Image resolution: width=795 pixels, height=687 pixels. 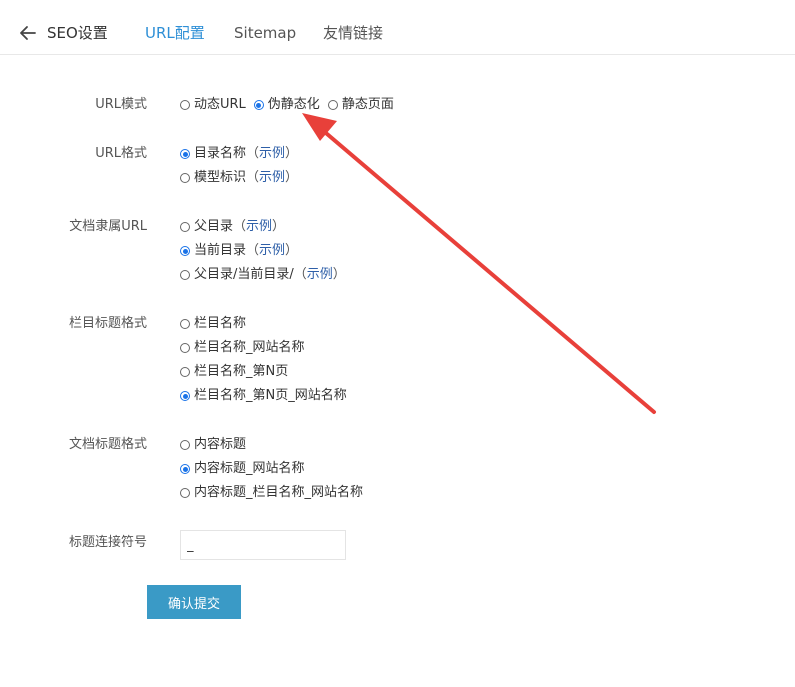 I want to click on separator-label: 标题连接符号, so click(x=107, y=542).